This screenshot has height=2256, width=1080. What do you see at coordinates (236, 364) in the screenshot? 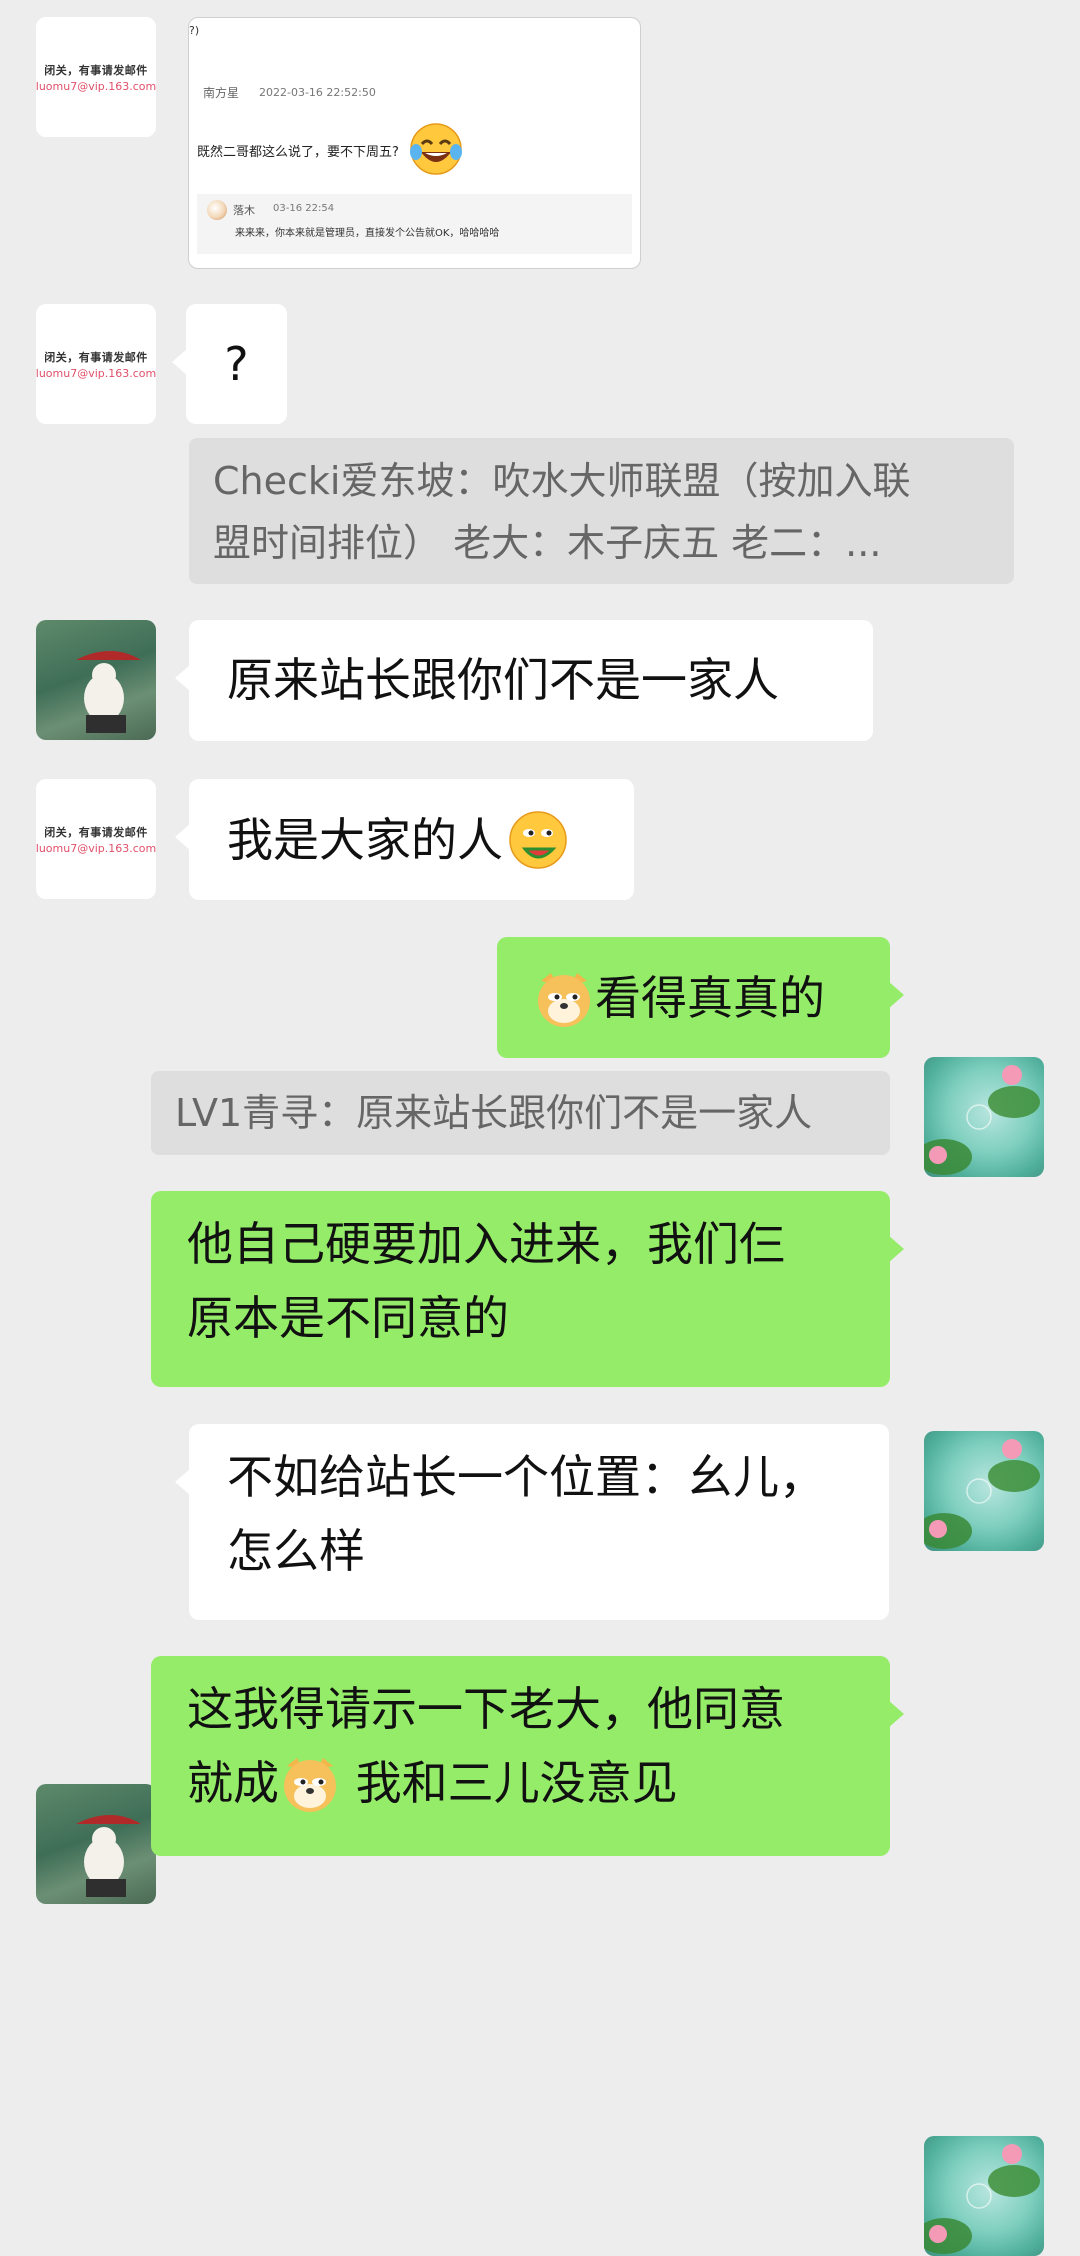
I see `message-text: ?` at bounding box center [236, 364].